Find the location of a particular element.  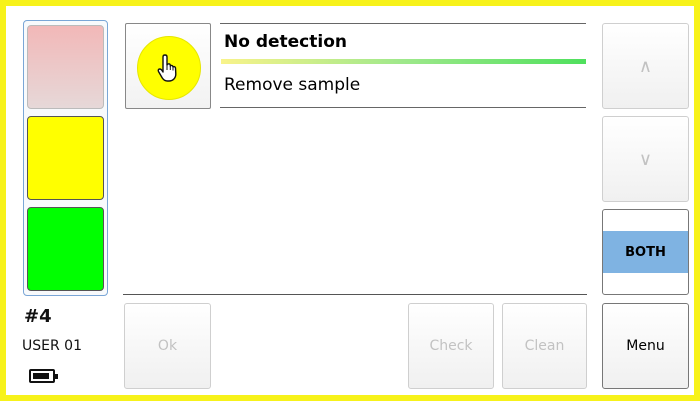

hand-pointer-icon is located at coordinates (167, 68).